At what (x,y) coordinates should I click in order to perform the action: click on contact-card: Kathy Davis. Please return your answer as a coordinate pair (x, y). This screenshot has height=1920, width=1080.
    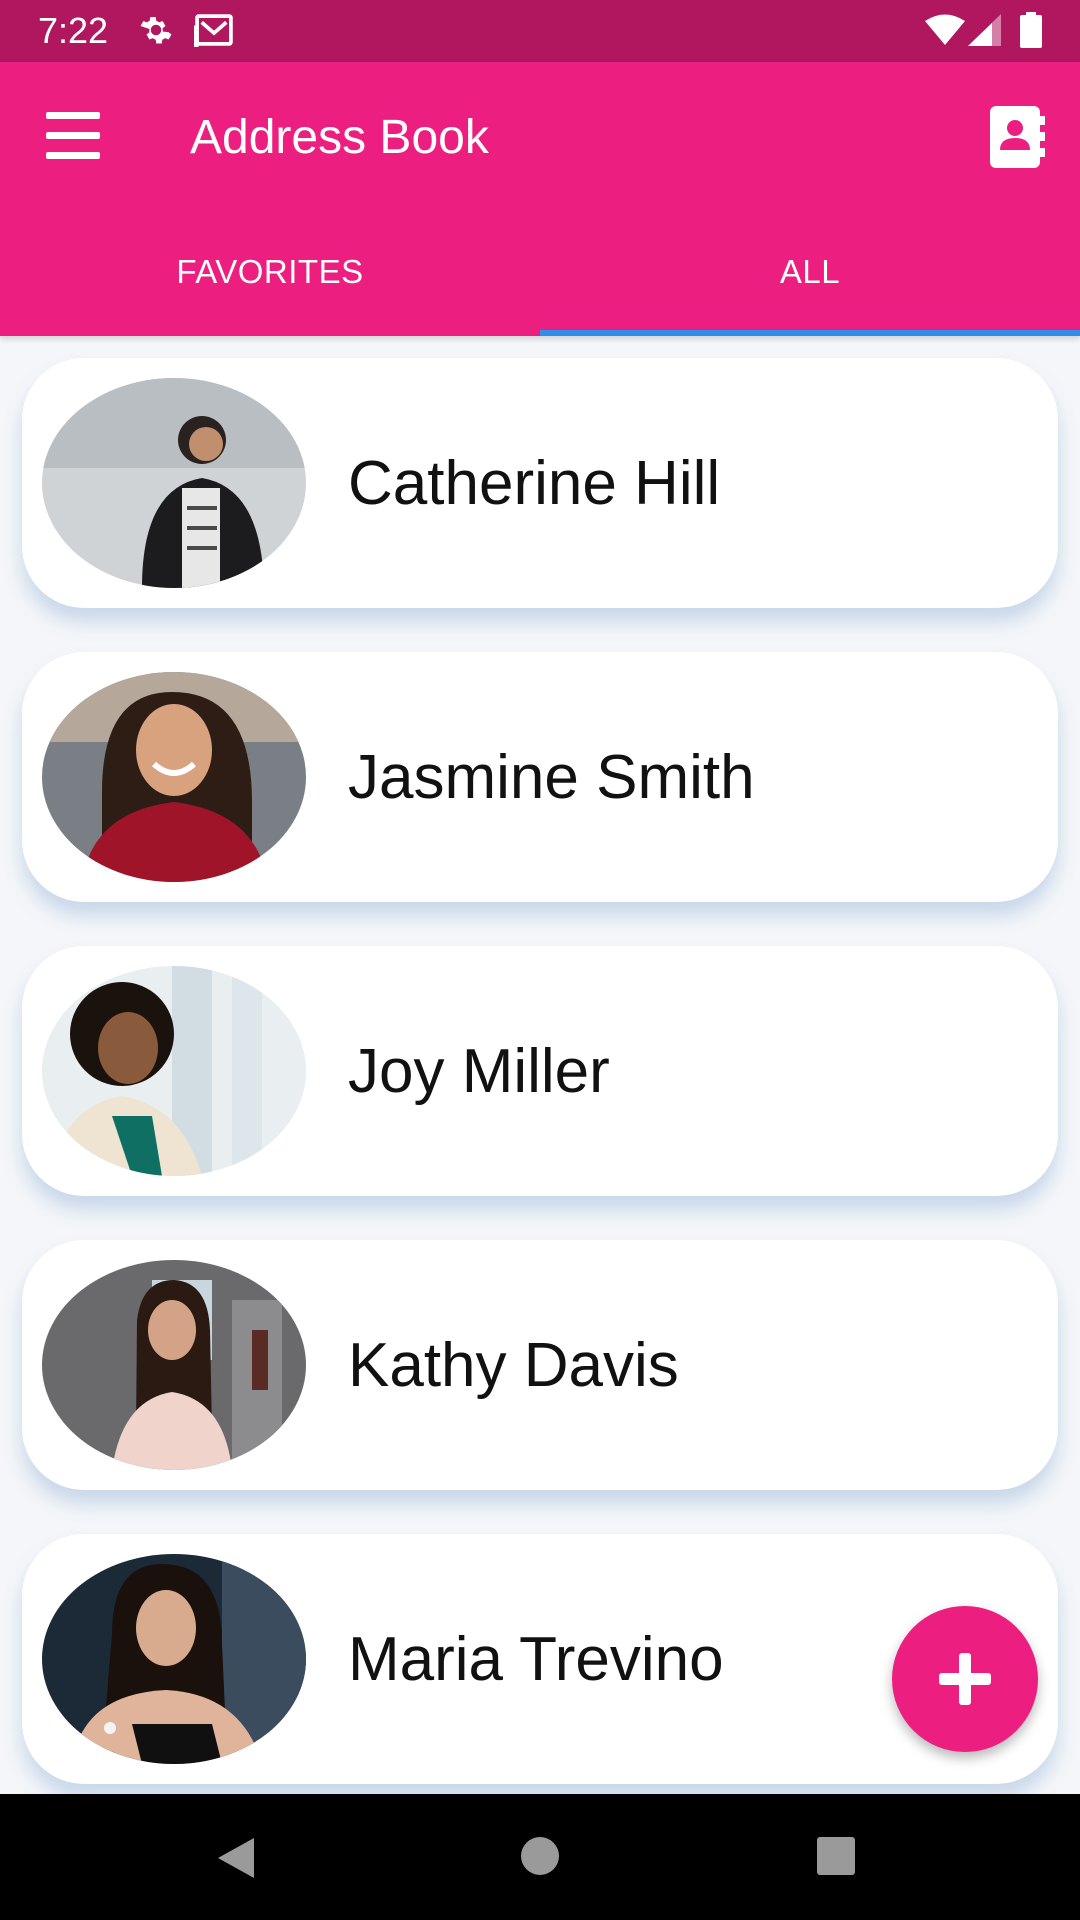
    Looking at the image, I should click on (540, 1365).